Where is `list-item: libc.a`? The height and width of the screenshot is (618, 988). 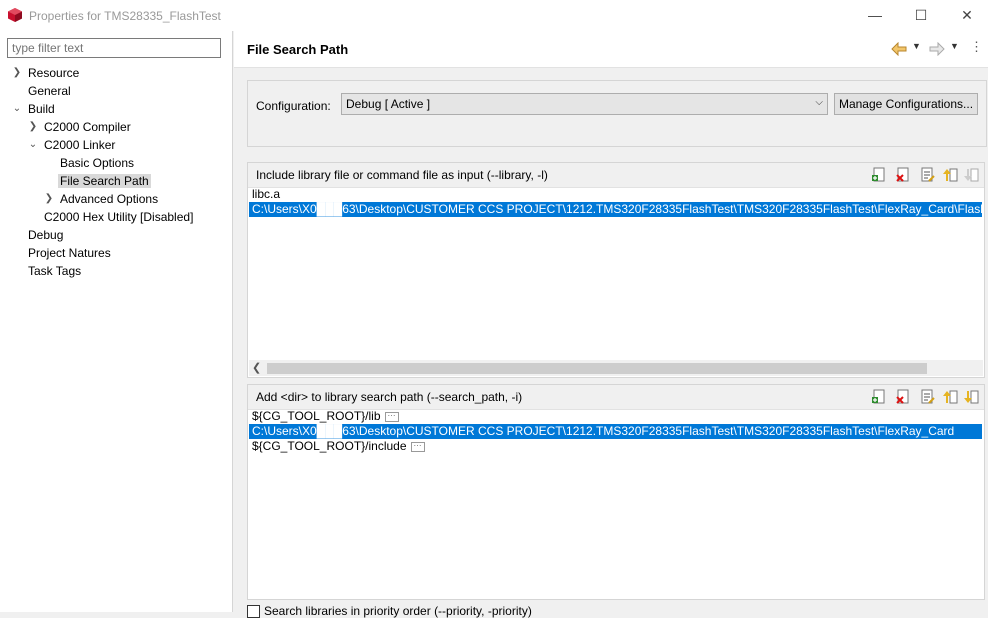
list-item: libc.a is located at coordinates (615, 194).